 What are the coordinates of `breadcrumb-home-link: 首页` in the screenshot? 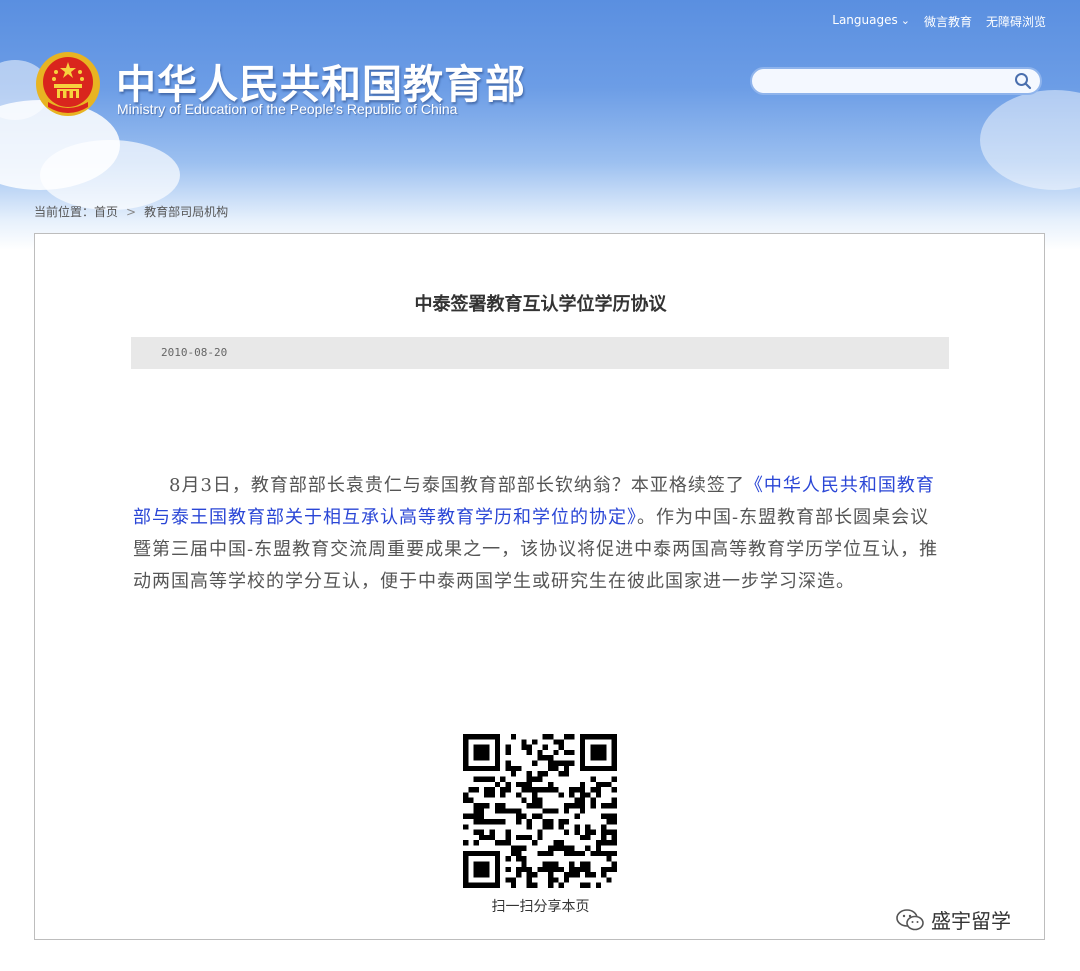 It's located at (106, 212).